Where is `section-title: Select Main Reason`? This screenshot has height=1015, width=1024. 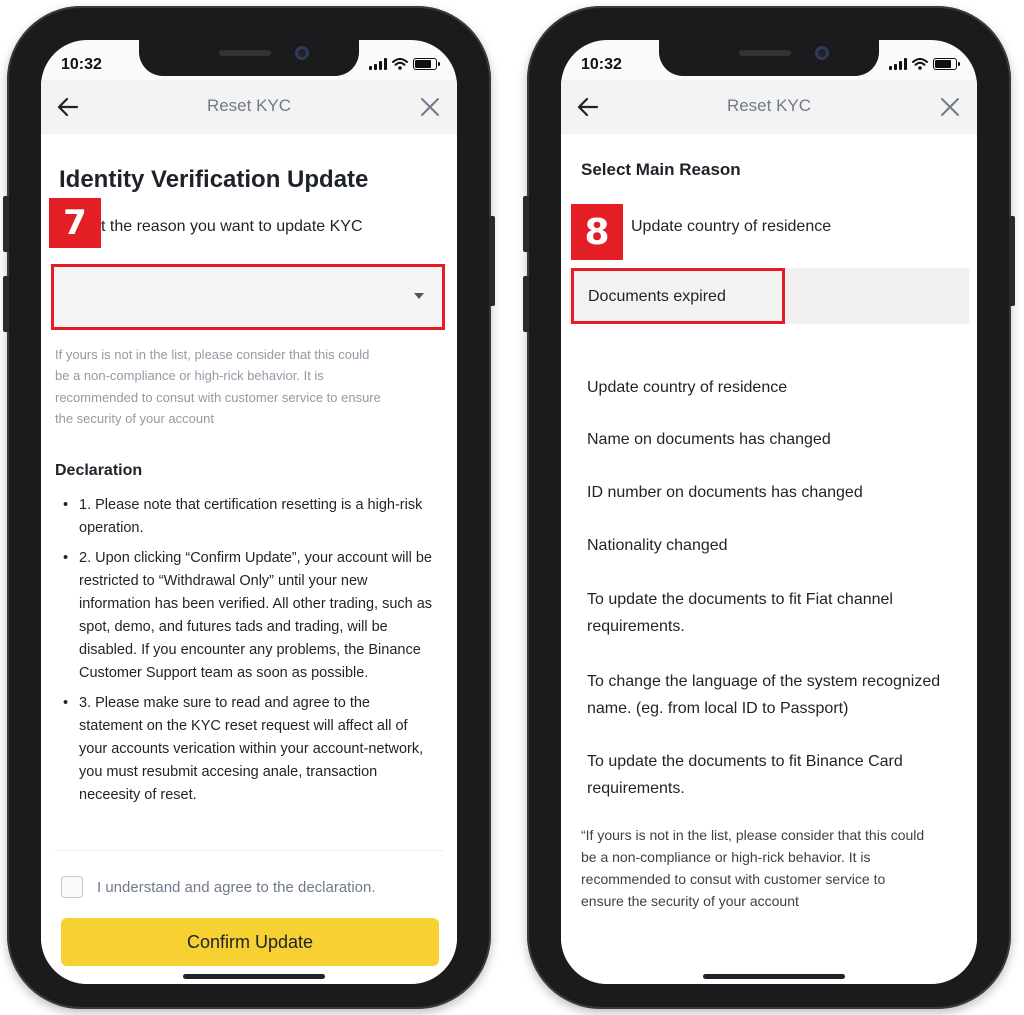 section-title: Select Main Reason is located at coordinates (661, 169).